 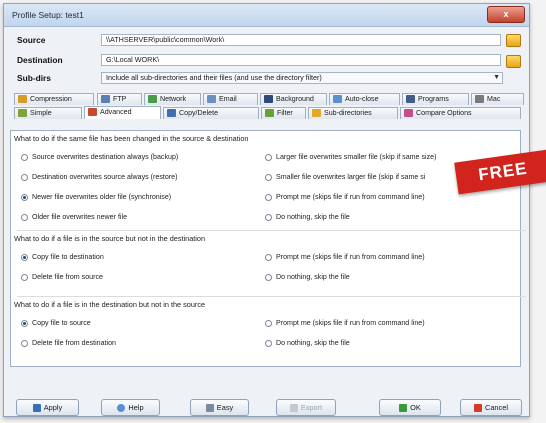 What do you see at coordinates (211, 99) in the screenshot?
I see `email-icon` at bounding box center [211, 99].